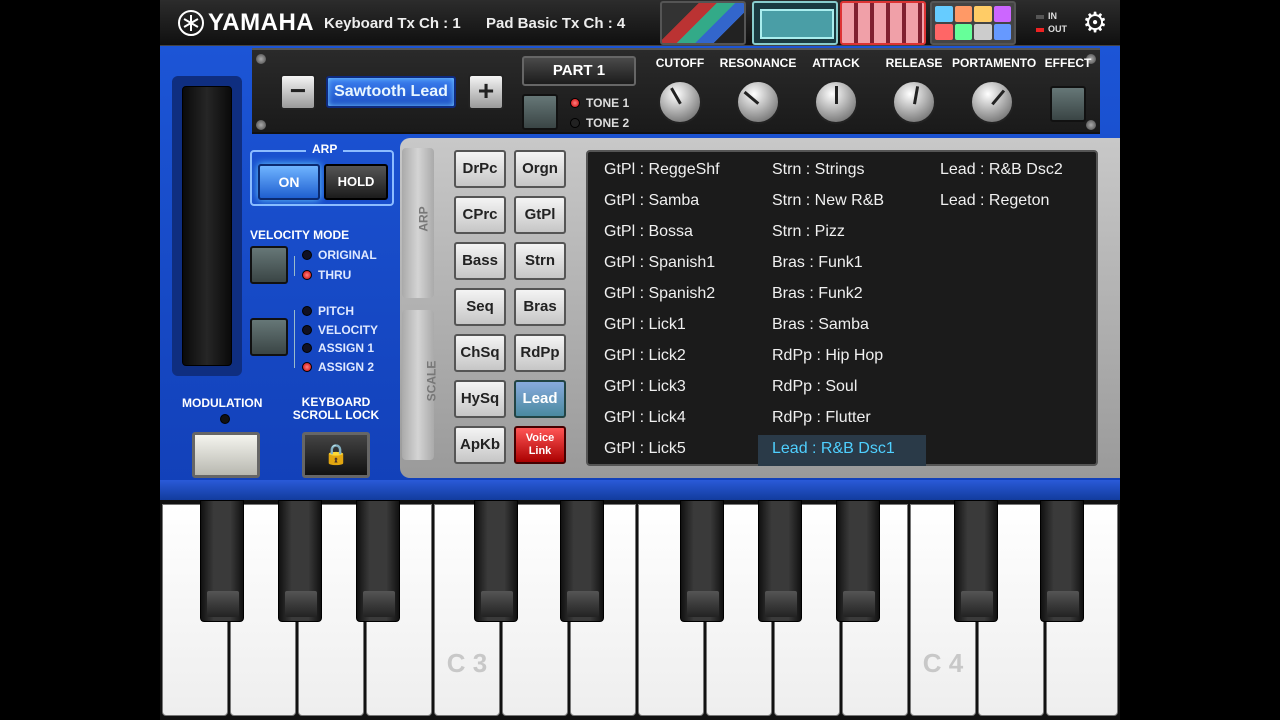 The height and width of the screenshot is (720, 1280). What do you see at coordinates (842, 171) in the screenshot?
I see `list-item: Strn : Strings` at bounding box center [842, 171].